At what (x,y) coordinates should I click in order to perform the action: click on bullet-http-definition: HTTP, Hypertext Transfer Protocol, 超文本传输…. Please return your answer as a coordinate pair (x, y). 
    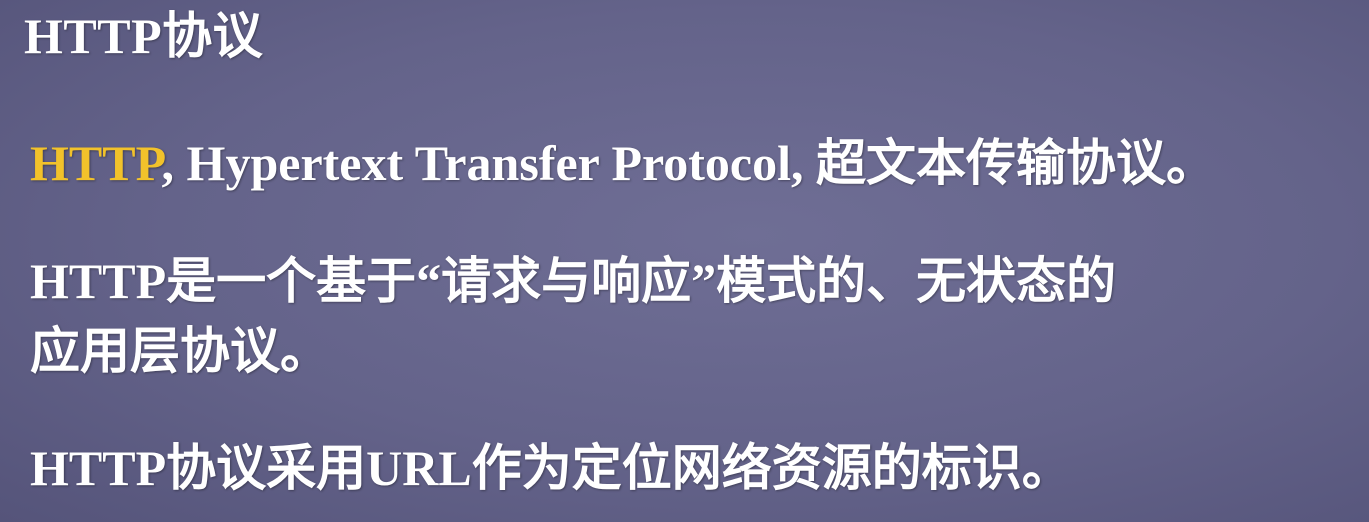
    Looking at the image, I should click on (623, 163).